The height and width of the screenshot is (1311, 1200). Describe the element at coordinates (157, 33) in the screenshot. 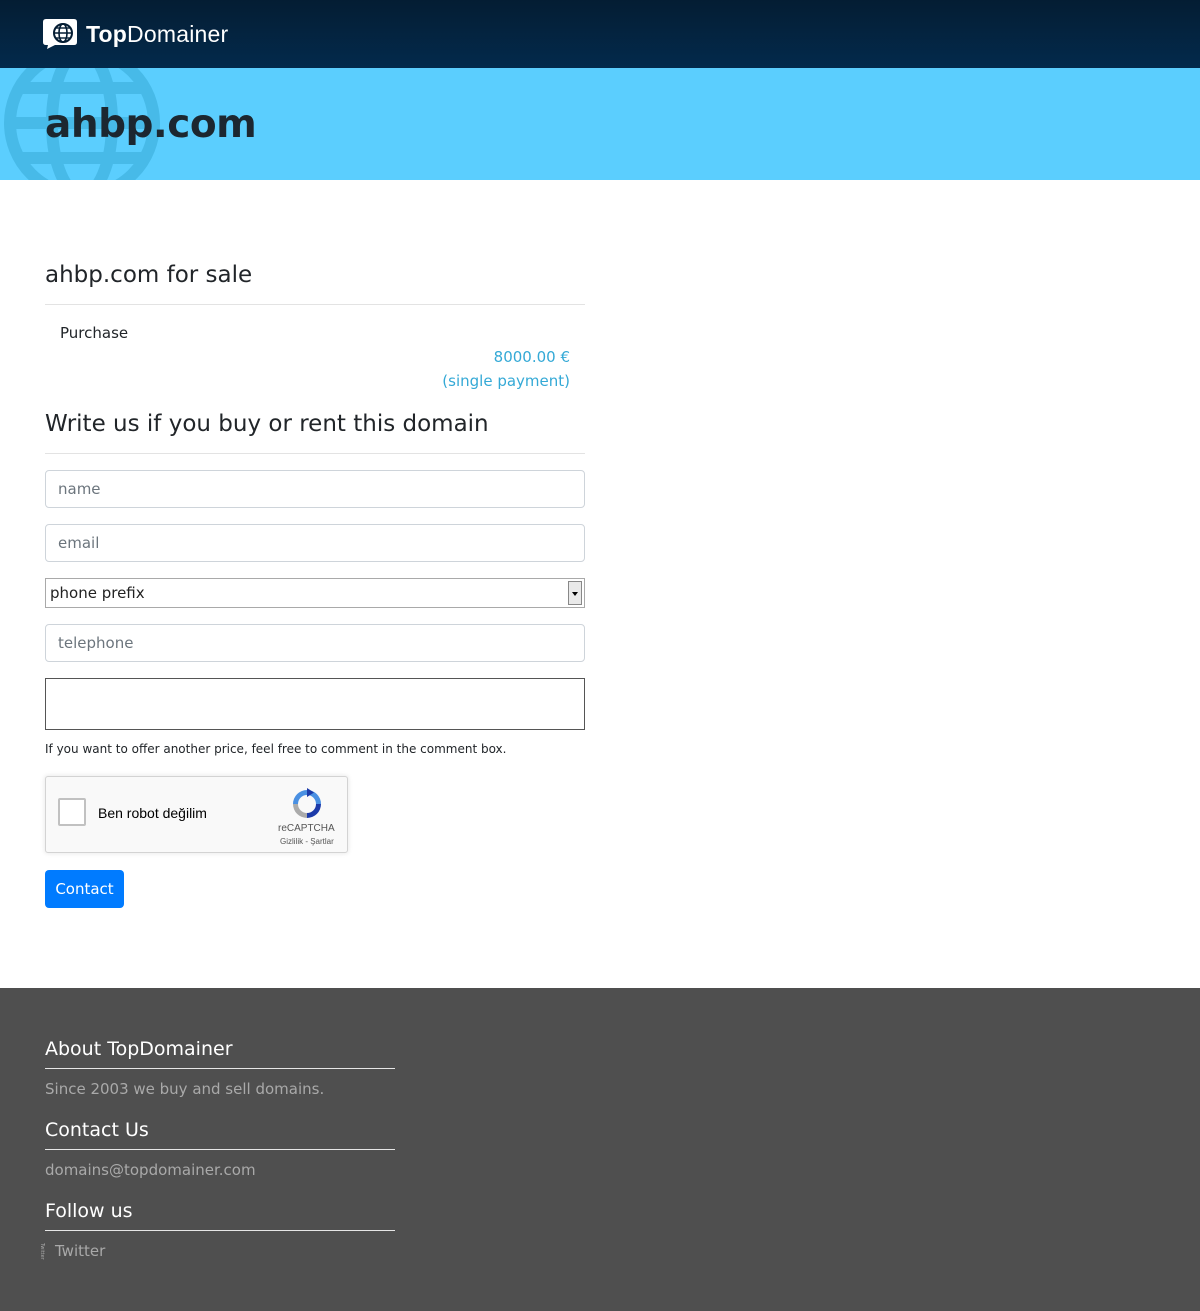

I see `brand-name: TopDomainer` at that location.